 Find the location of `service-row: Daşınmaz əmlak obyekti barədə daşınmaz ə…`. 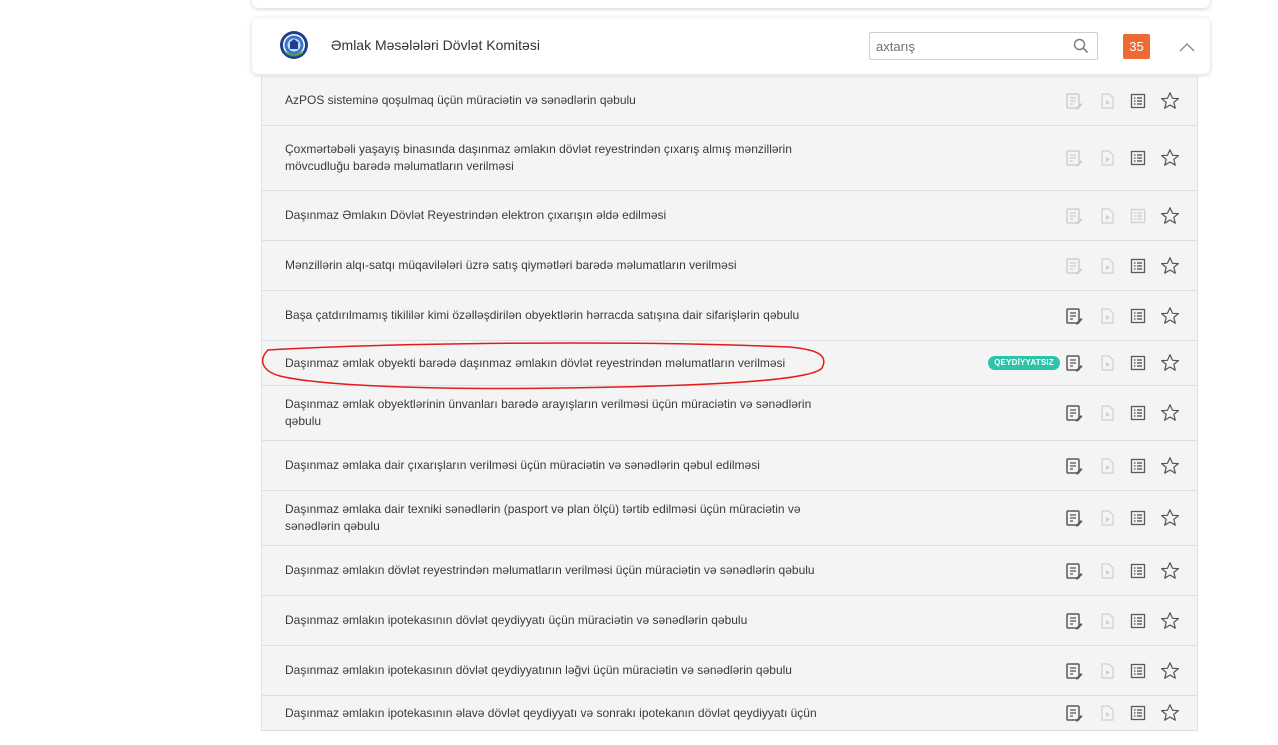

service-row: Daşınmaz əmlak obyekti barədə daşınmaz ə… is located at coordinates (729, 363).